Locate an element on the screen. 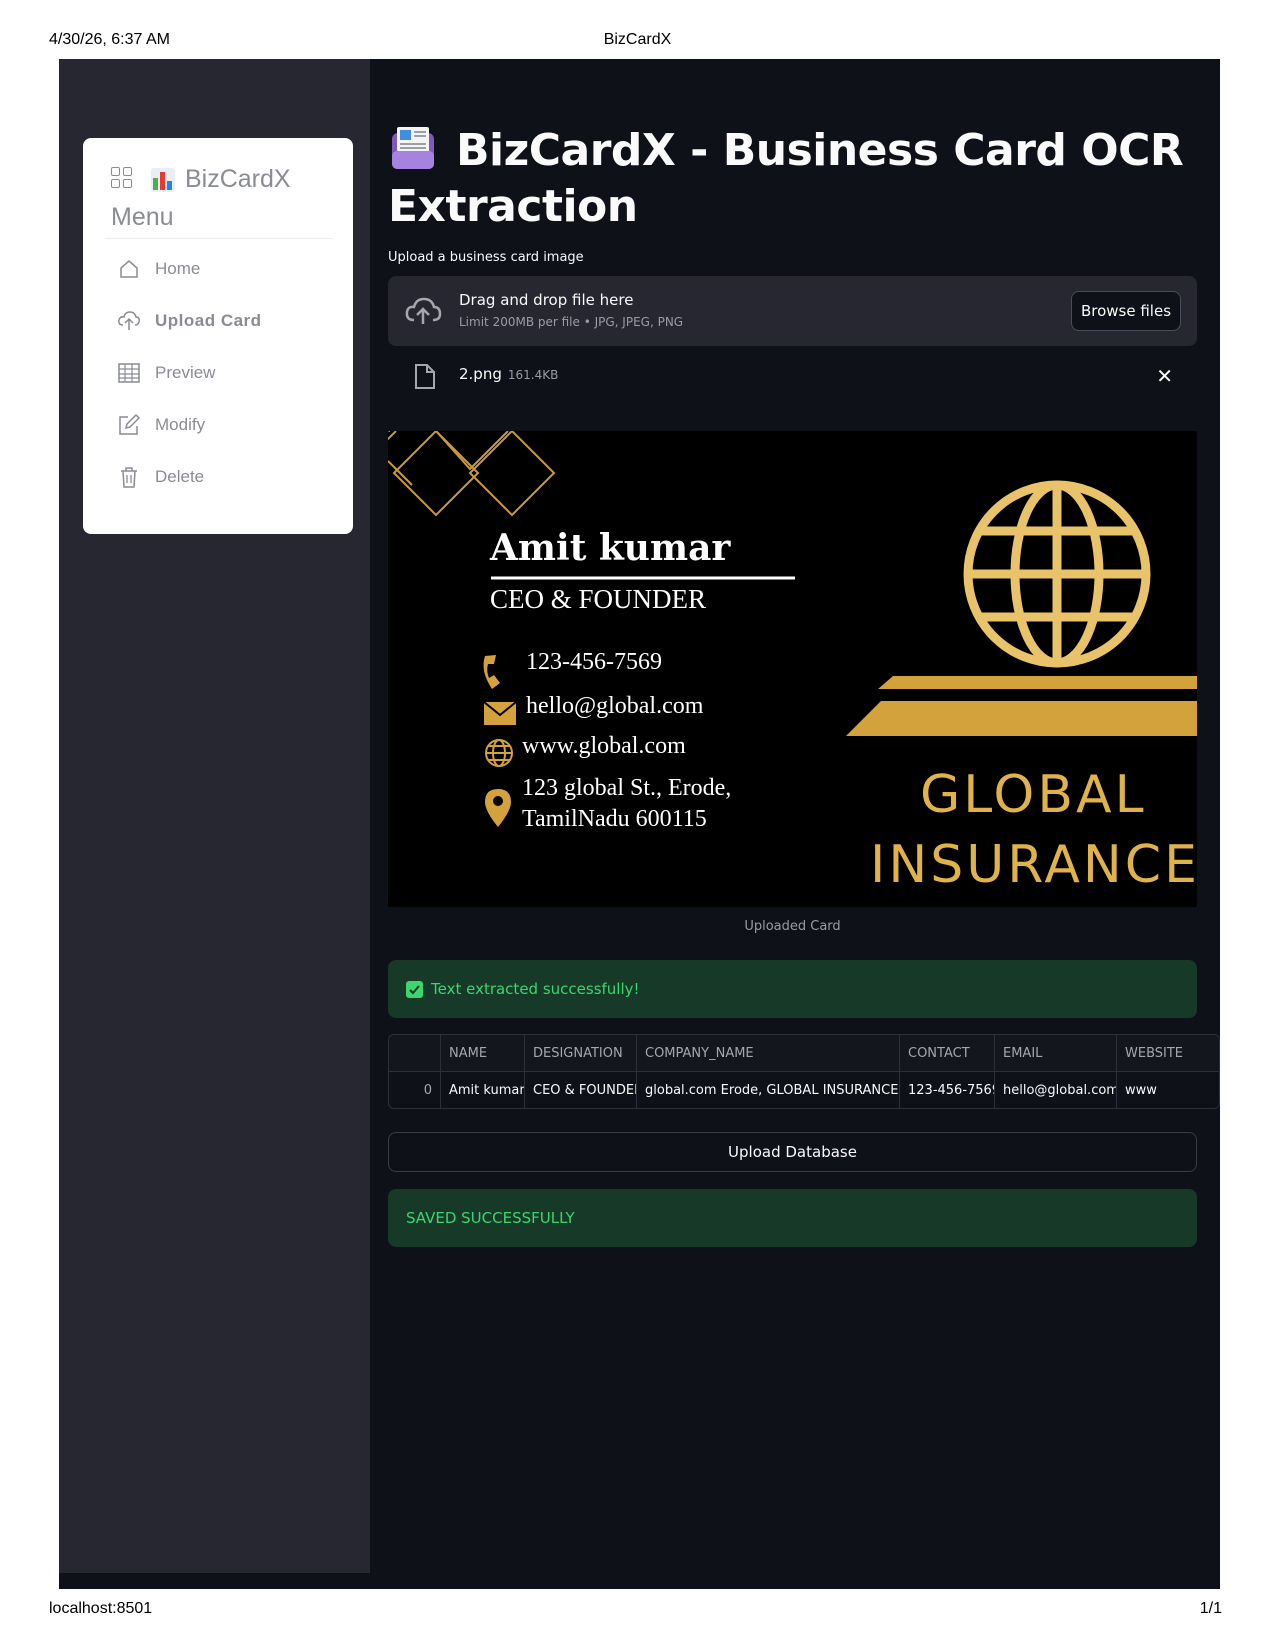  table-header-cell: WEBSITE is located at coordinates (1168, 1053).